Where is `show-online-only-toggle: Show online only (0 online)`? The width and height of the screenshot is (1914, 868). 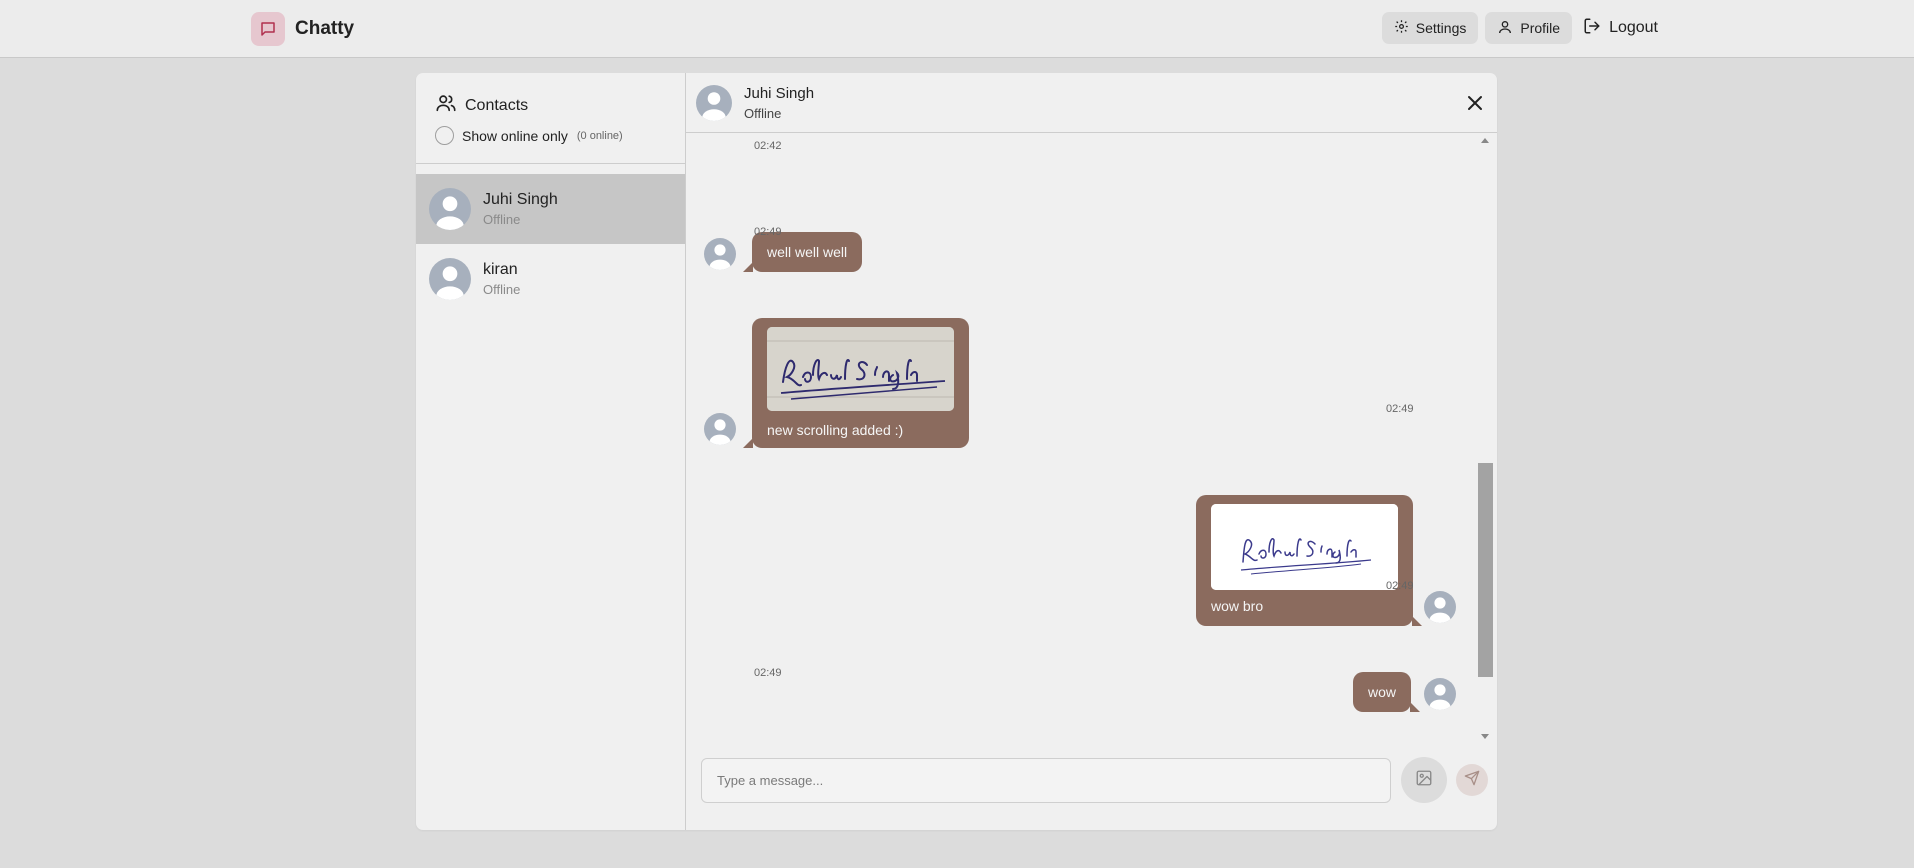
show-online-only-toggle: Show online only (0 online) is located at coordinates (529, 135).